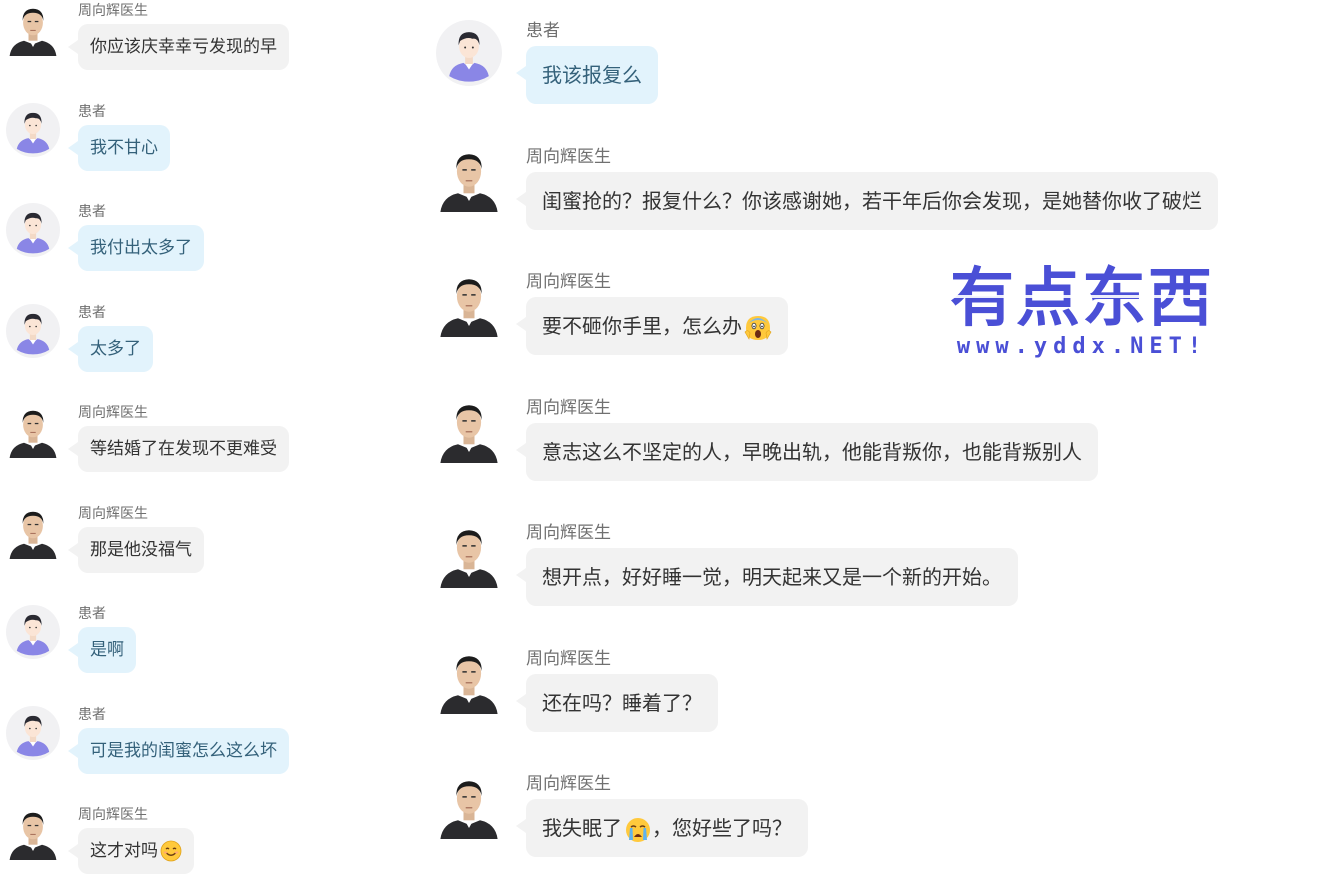 The height and width of the screenshot is (874, 1335). Describe the element at coordinates (772, 577) in the screenshot. I see `message-text: 想开点，好好睡一觉，明天起来又是一个新的开始。` at that location.